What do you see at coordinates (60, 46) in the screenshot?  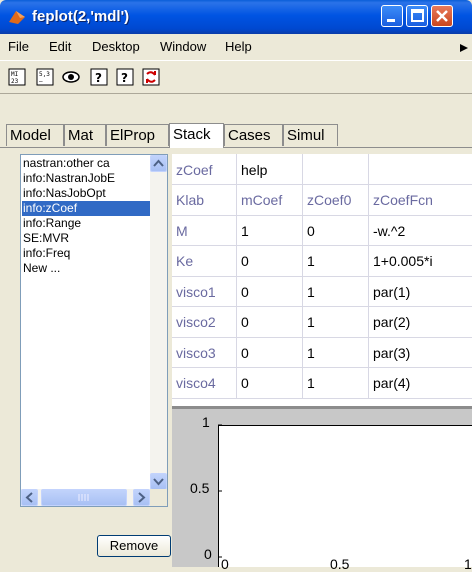 I see `menu-edit: Edit` at bounding box center [60, 46].